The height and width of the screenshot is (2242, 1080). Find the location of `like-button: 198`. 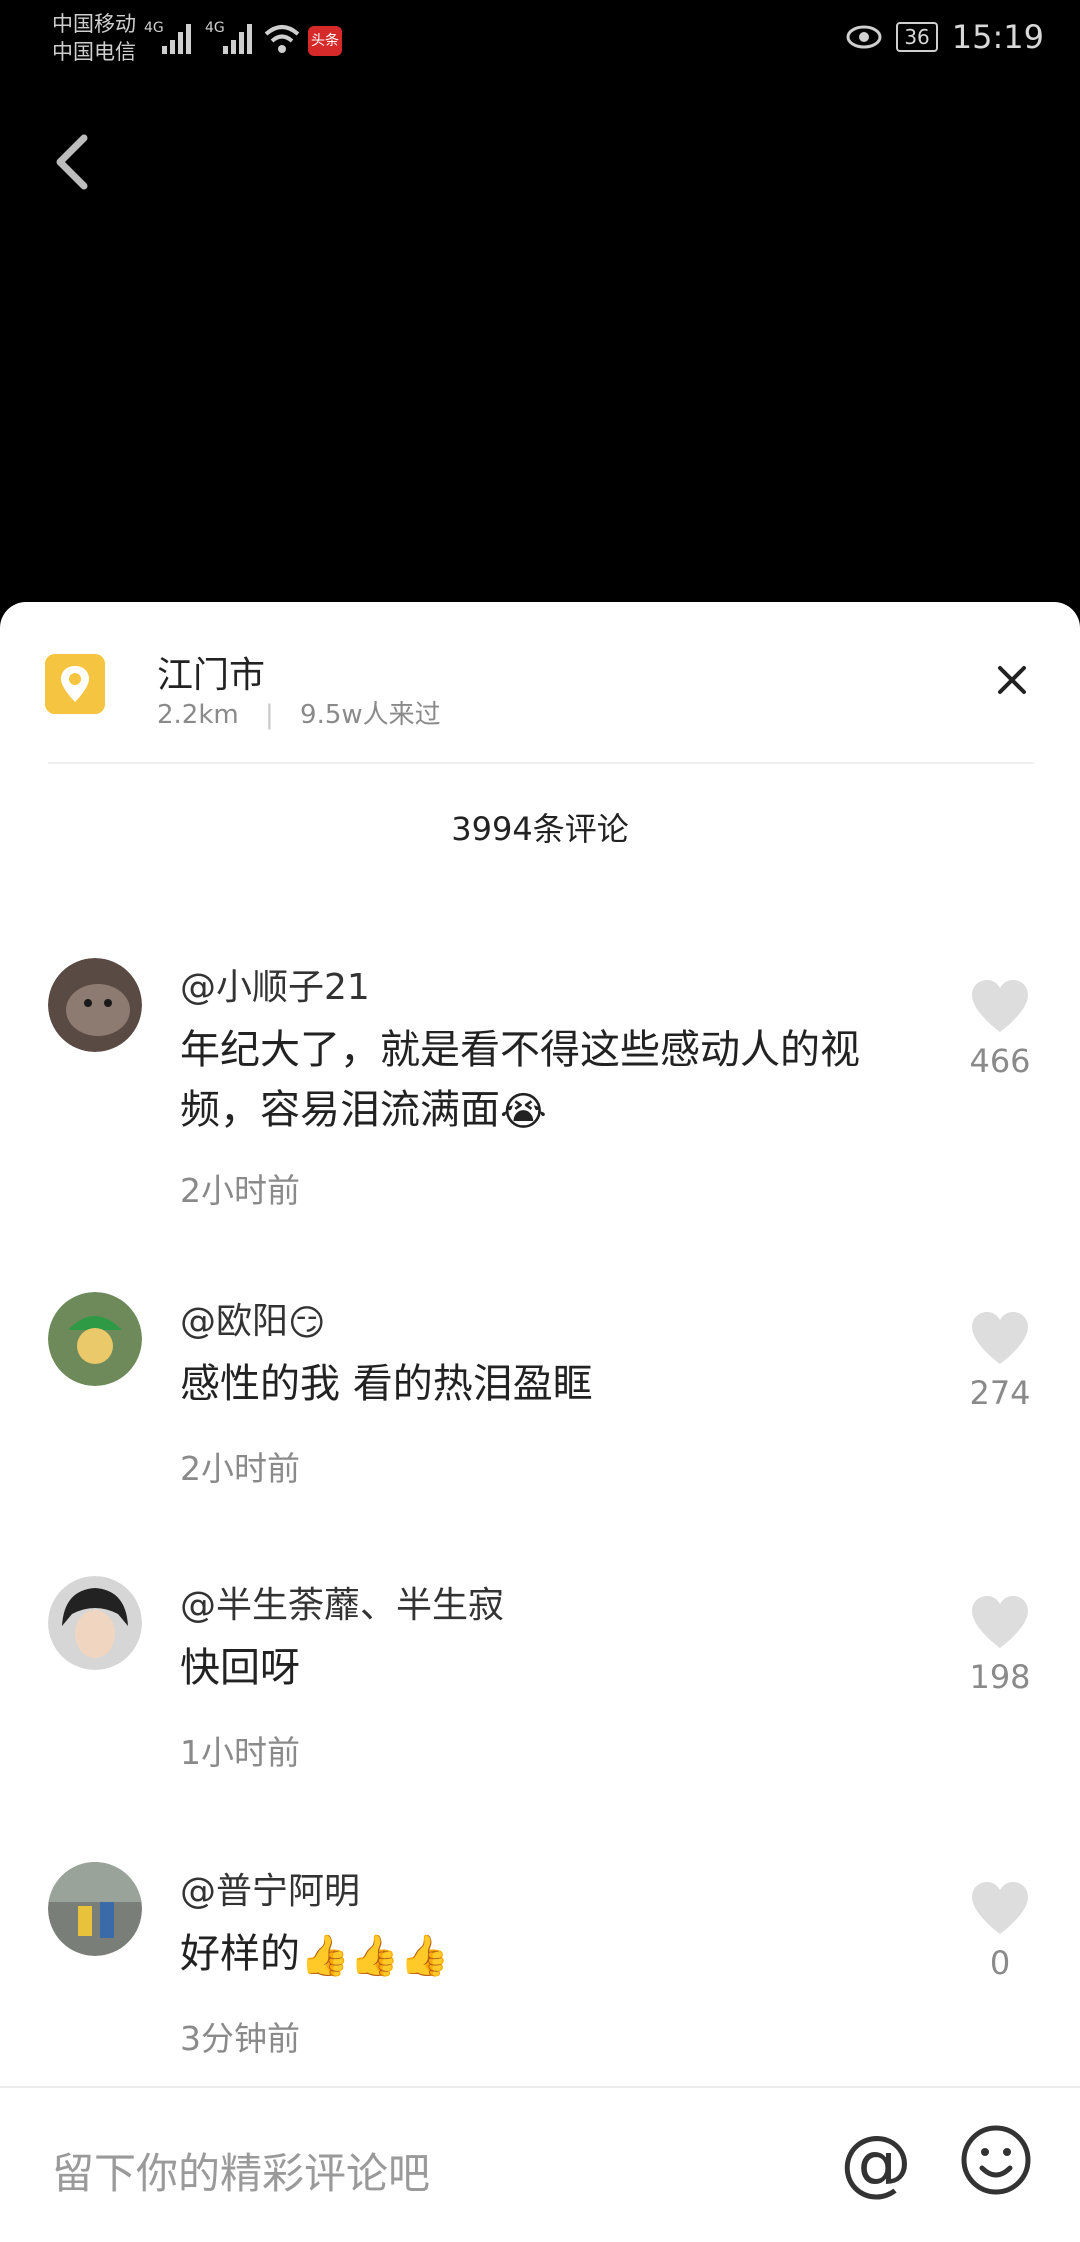

like-button: 198 is located at coordinates (1000, 1645).